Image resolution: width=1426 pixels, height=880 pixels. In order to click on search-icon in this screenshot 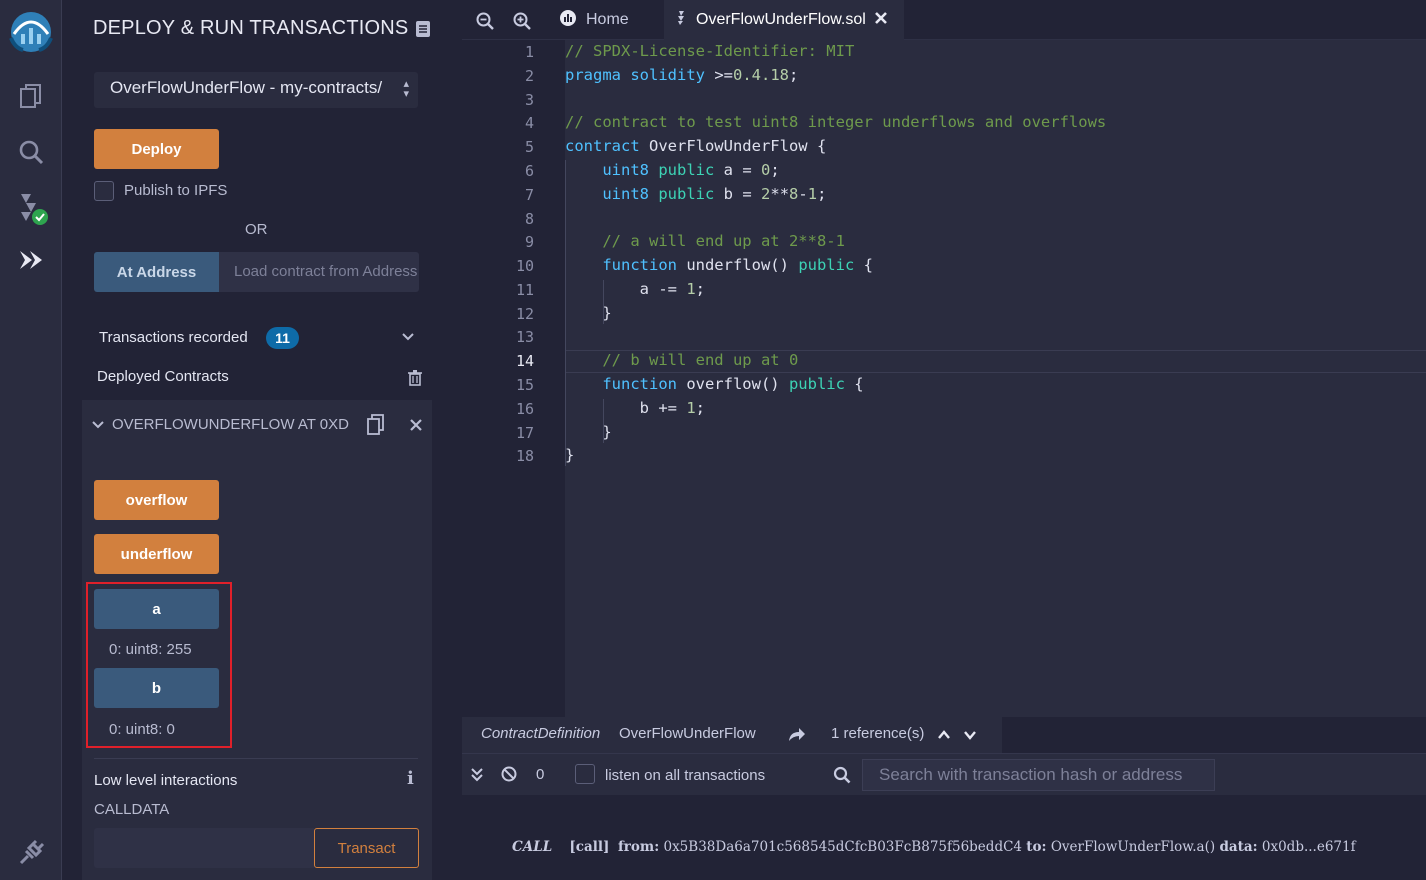, I will do `click(31, 152)`.